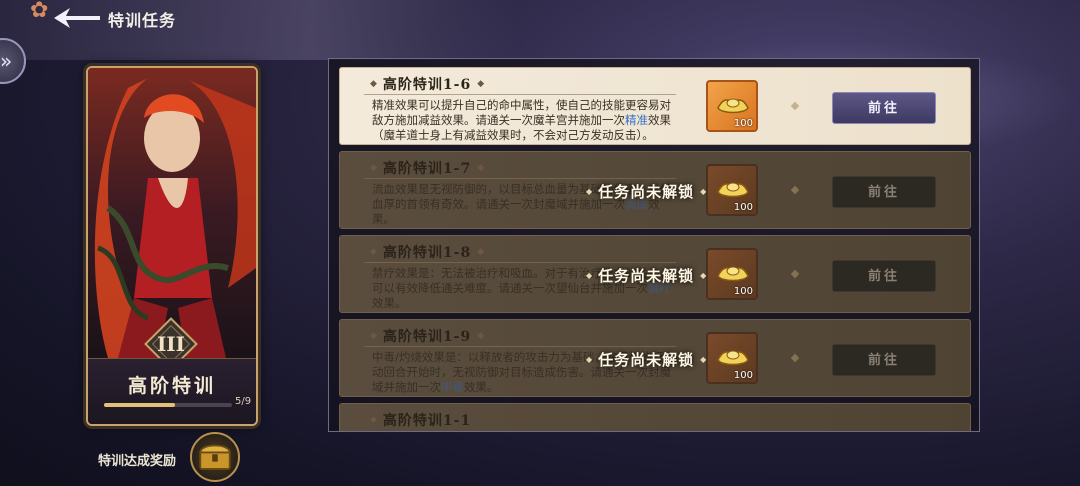  What do you see at coordinates (77, 18) in the screenshot?
I see `back-arrow-icon` at bounding box center [77, 18].